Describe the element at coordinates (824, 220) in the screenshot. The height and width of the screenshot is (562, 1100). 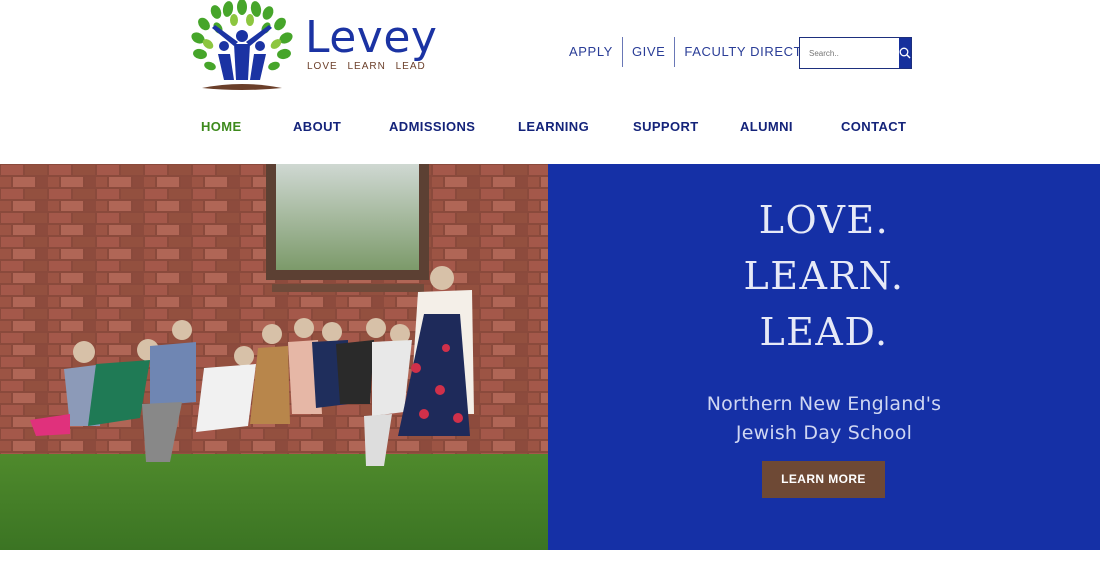
I see `slogan-love: LOVE.` at that location.